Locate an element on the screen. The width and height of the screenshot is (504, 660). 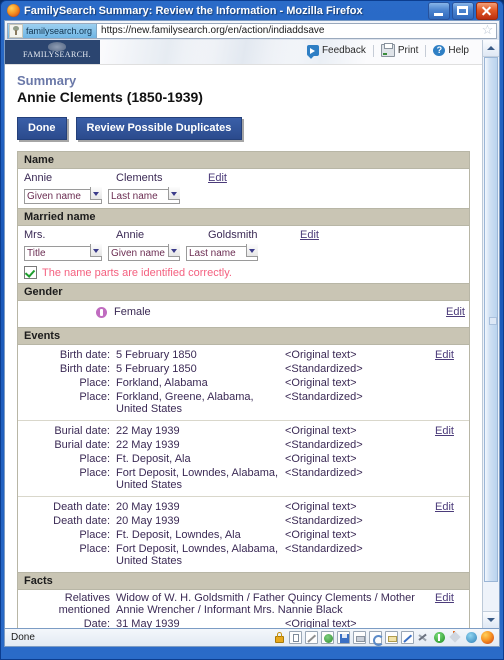
vertical-scrollbar is located at coordinates (490, 334).